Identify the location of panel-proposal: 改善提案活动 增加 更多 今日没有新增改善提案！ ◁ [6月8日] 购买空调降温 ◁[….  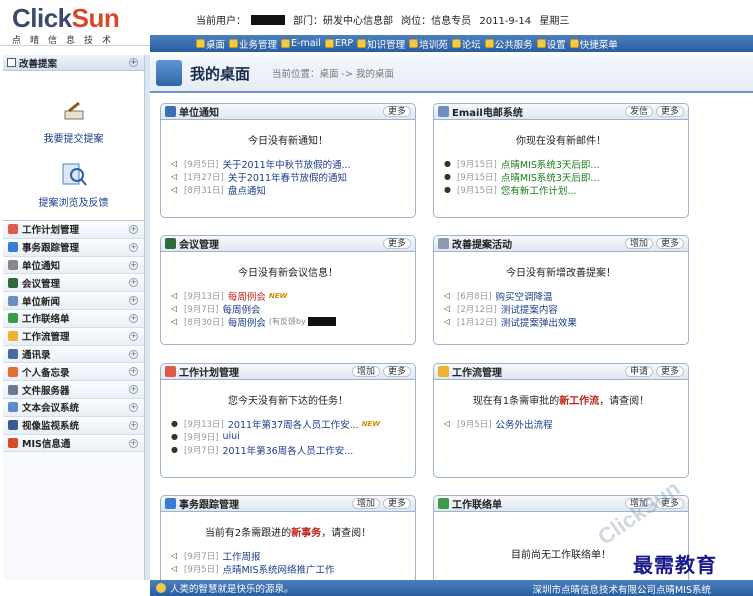
(561, 290).